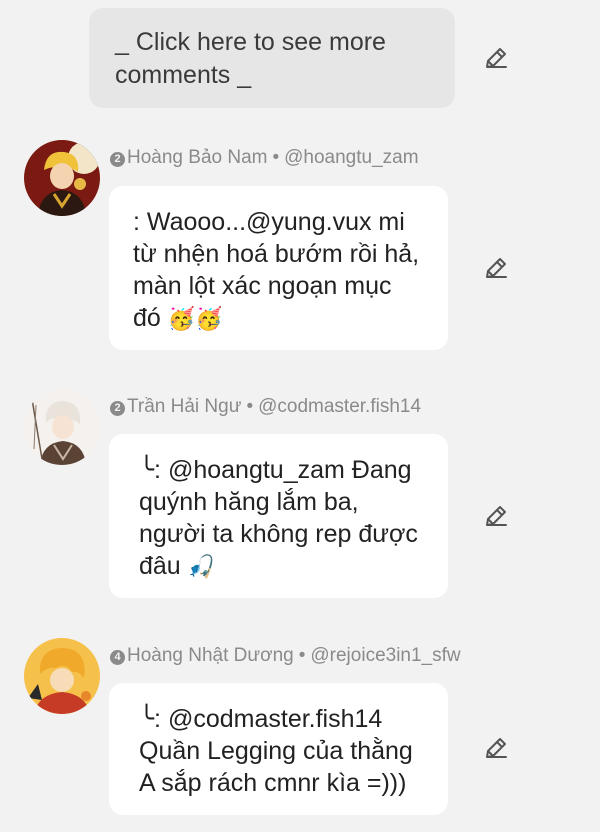 This screenshot has height=832, width=600. I want to click on commenter-handle: @rejoice3in1_sfw, so click(385, 655).